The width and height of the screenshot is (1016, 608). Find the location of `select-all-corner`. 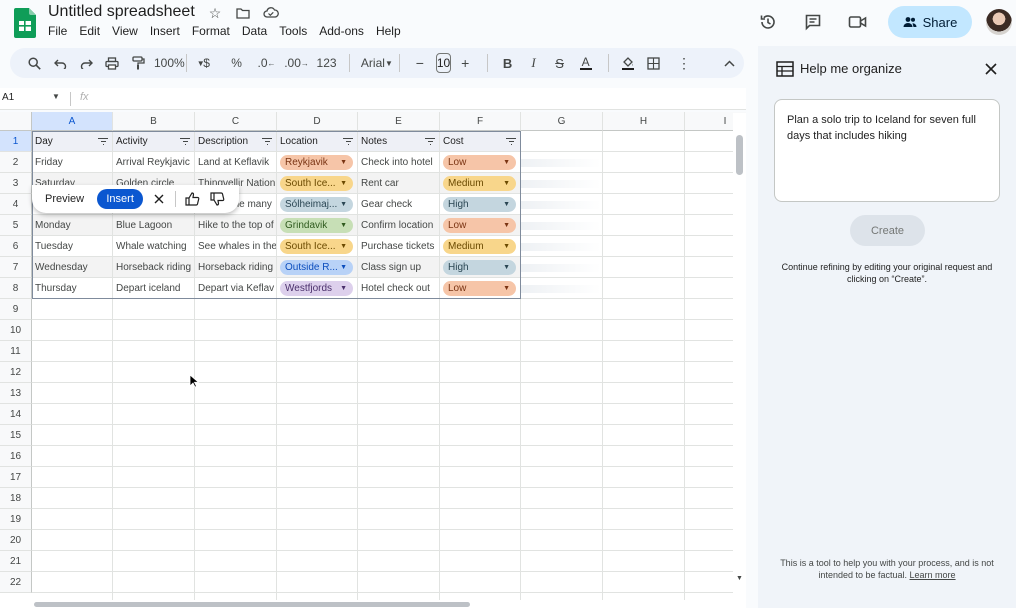

select-all-corner is located at coordinates (16, 121).